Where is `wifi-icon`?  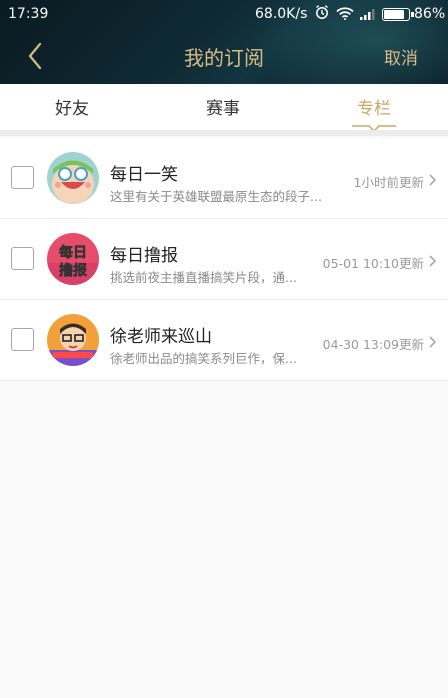 wifi-icon is located at coordinates (345, 15).